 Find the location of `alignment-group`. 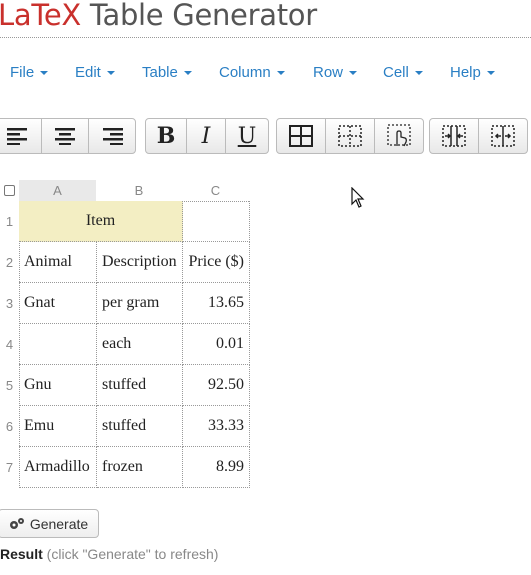

alignment-group is located at coordinates (68, 136).